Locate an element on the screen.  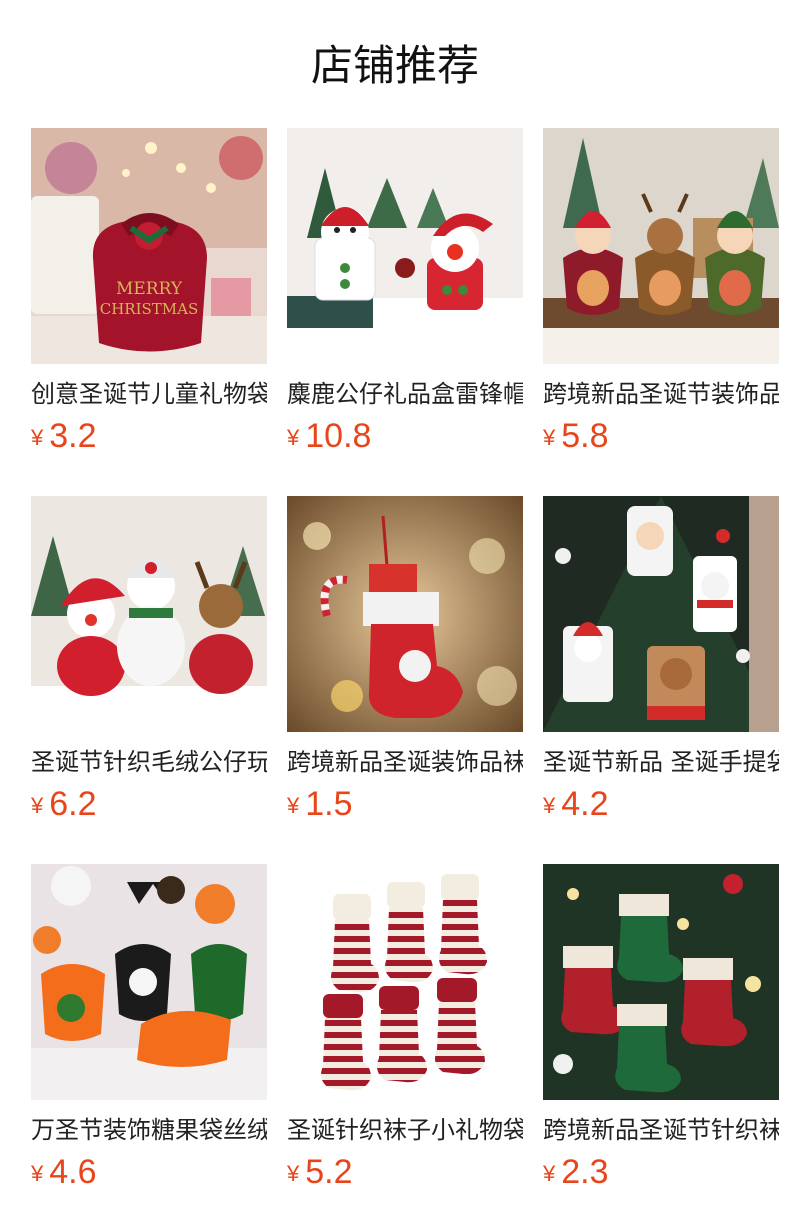
price-value: 6.2 is located at coordinates (73, 804).